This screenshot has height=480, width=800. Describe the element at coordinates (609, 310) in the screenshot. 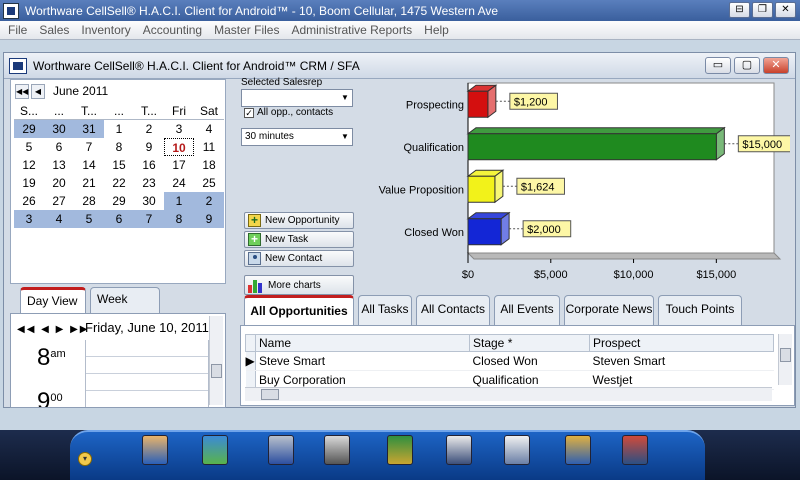

I see `tab-corporate-news: Corporate News` at that location.